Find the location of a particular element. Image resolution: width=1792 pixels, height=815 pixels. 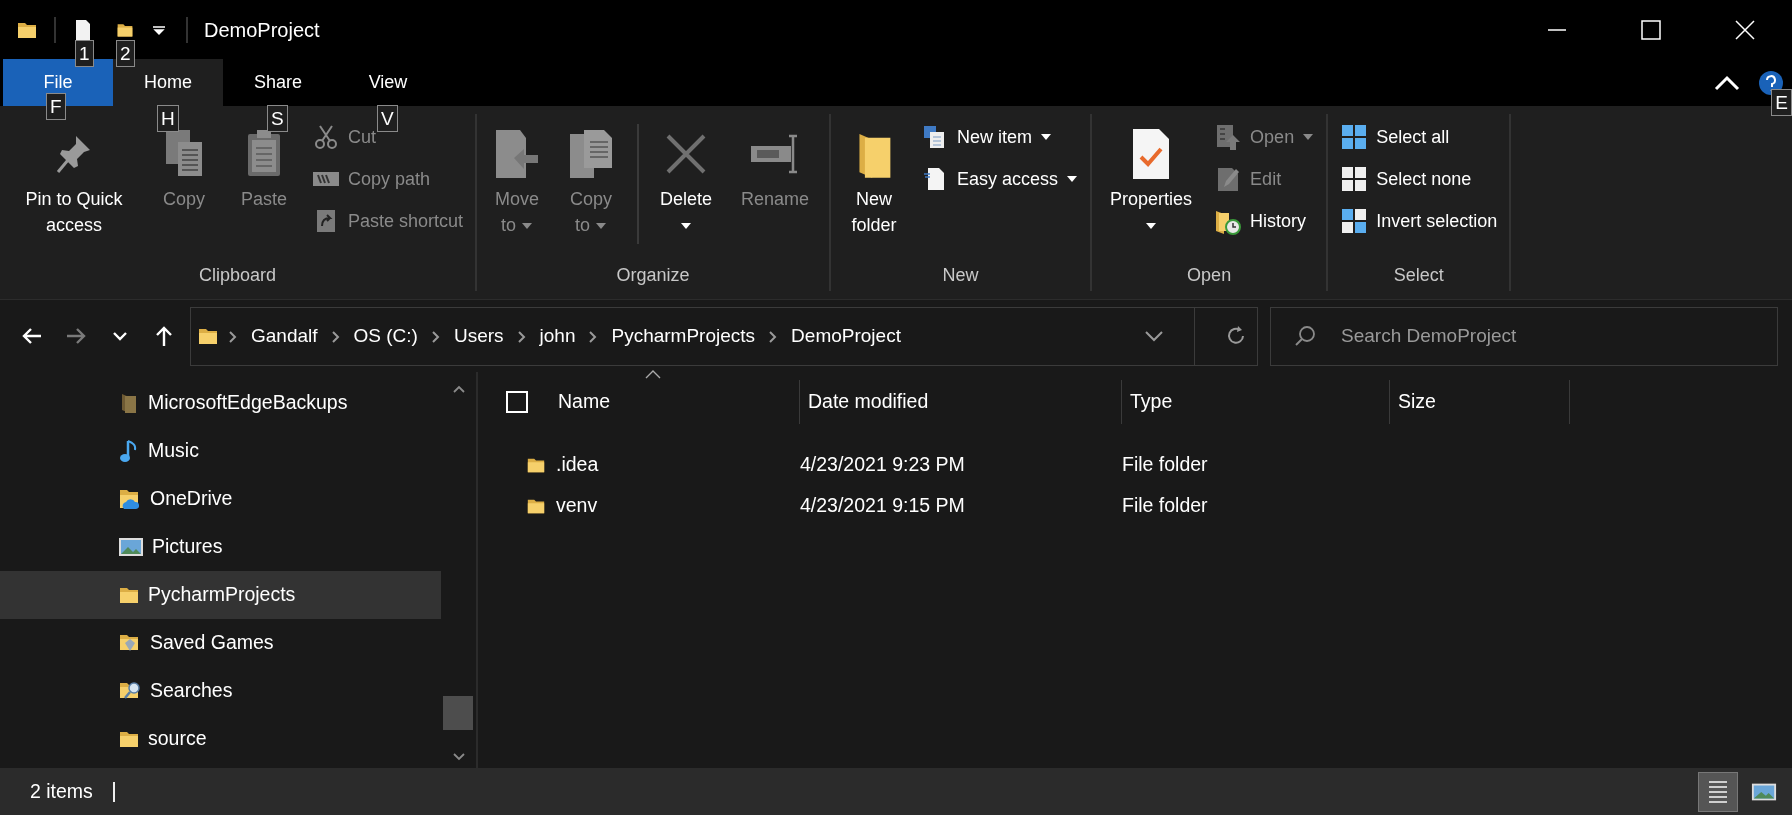

delete-button: Delete is located at coordinates (686, 180).